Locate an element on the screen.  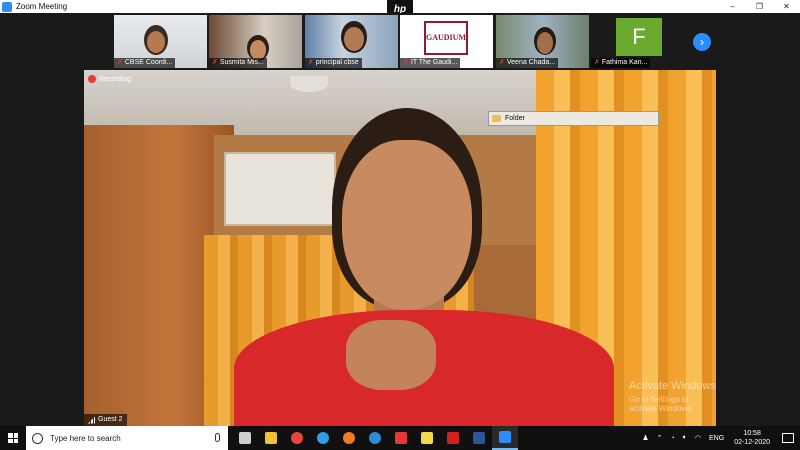
ceiling-lamp is located at coordinates (309, 84).